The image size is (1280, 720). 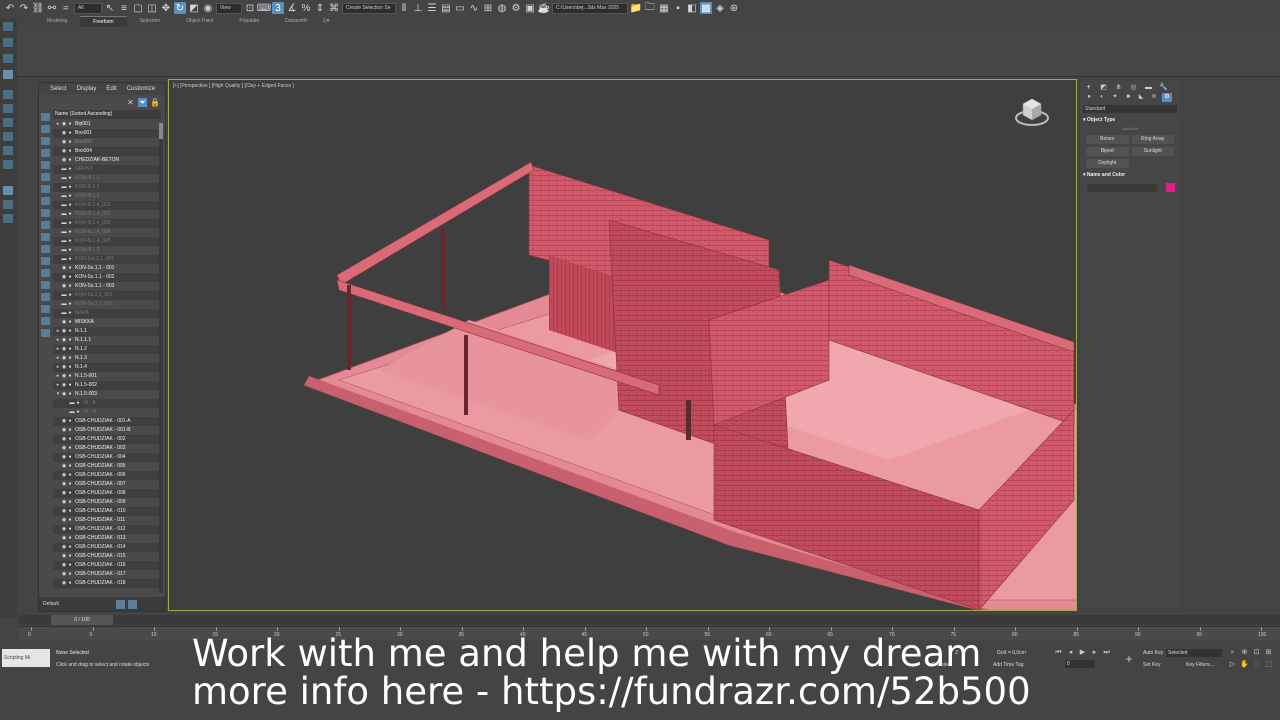 What do you see at coordinates (142, 102) in the screenshot?
I see `filter-icon: ⏷` at bounding box center [142, 102].